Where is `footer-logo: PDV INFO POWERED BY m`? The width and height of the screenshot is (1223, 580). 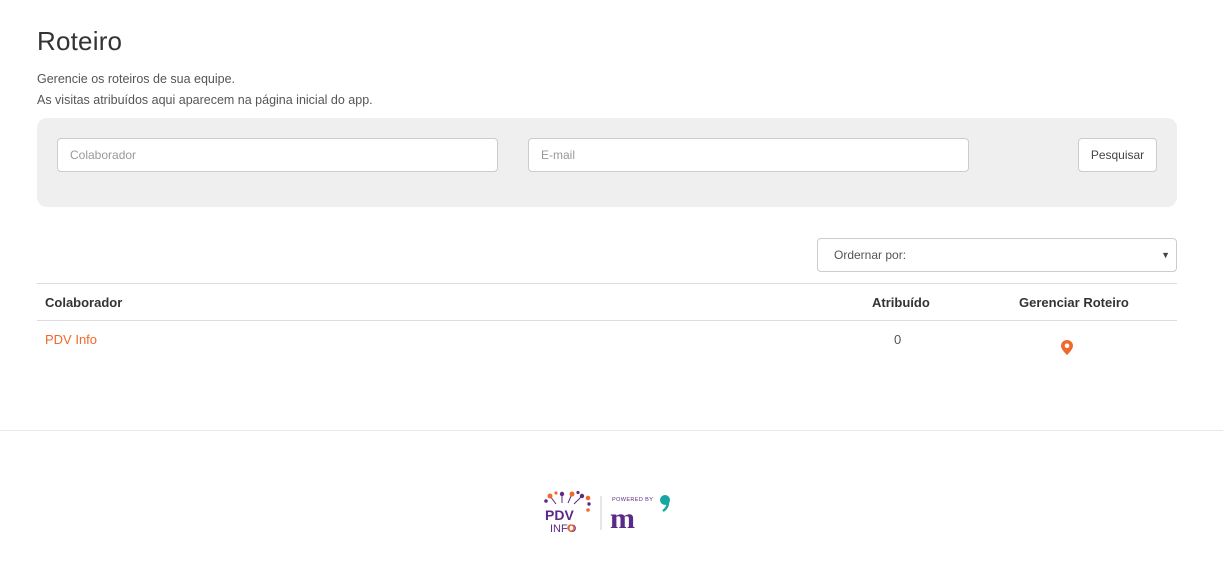
footer-logo: PDV INFO POWERED BY m is located at coordinates (608, 513).